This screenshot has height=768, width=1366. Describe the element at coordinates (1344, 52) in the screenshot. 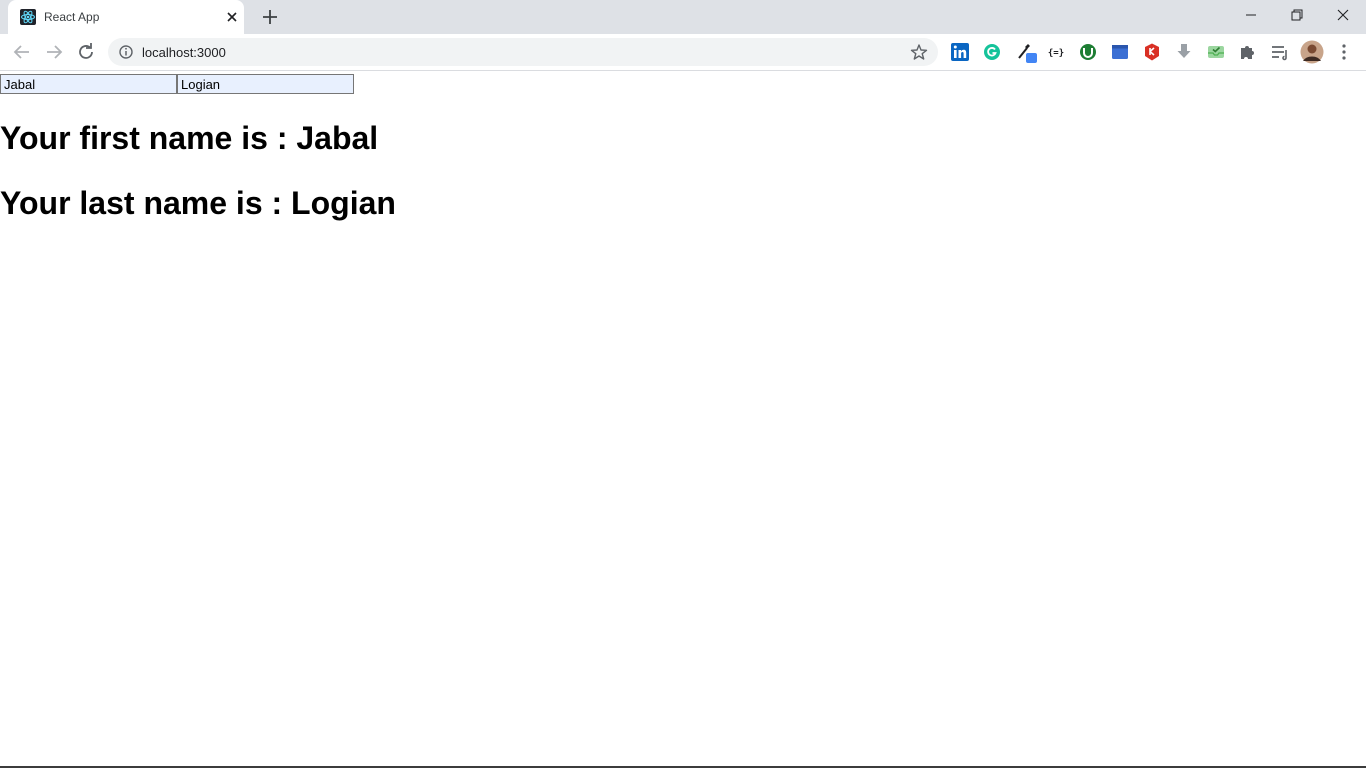

I see `menu-kebab-icon` at that location.